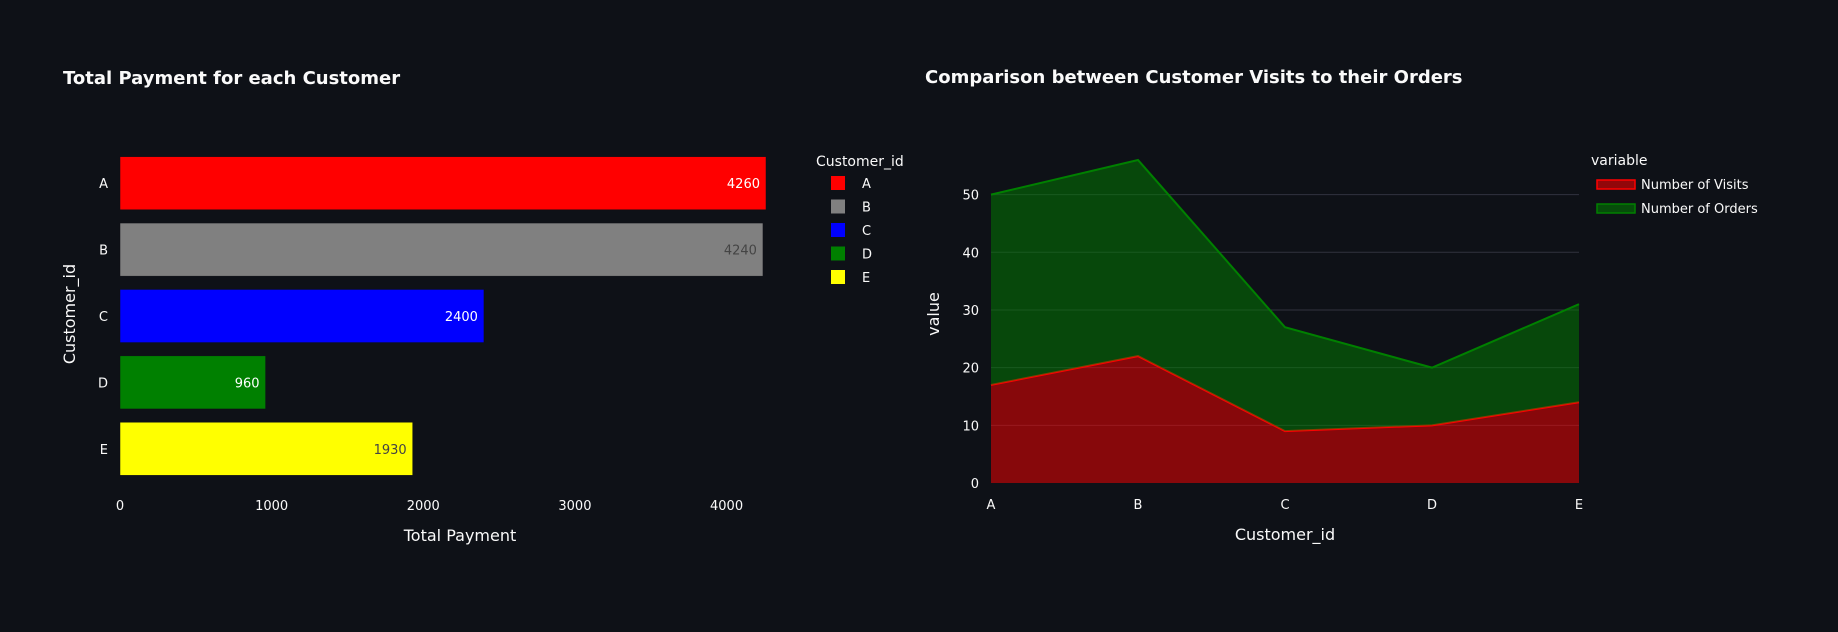 The image size is (1838, 632). I want to click on data-label-A: 4260, so click(743, 184).